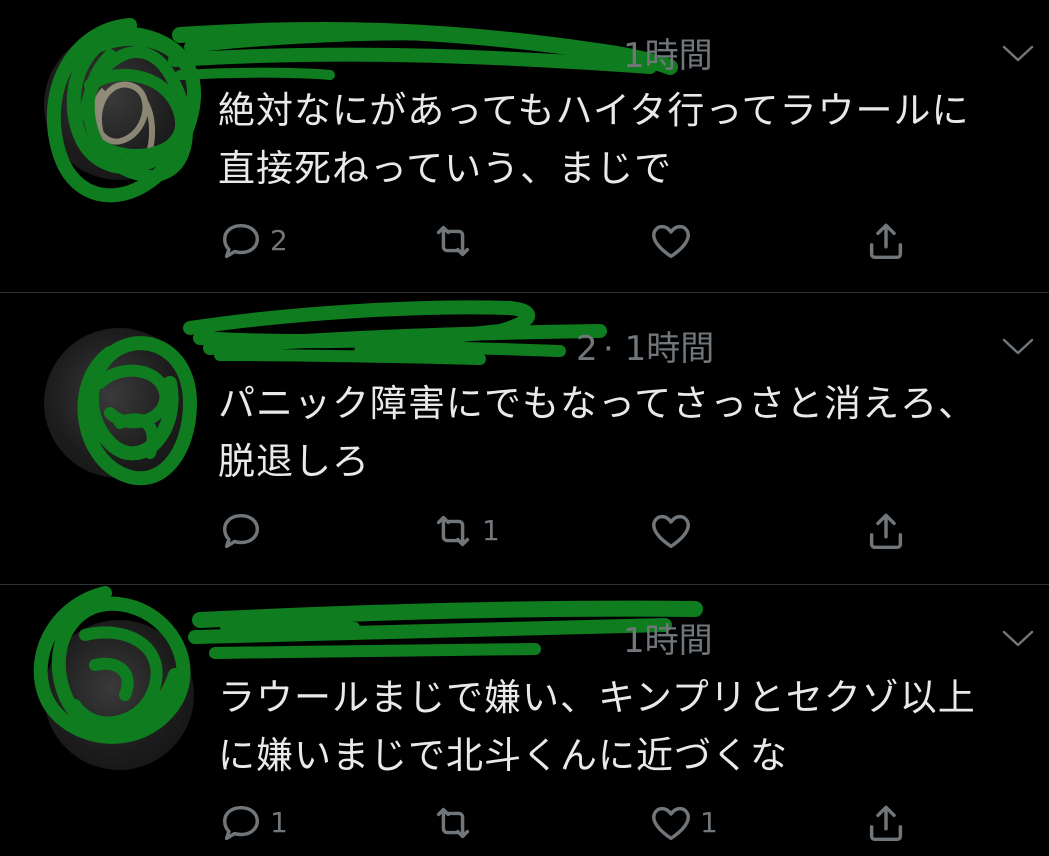  What do you see at coordinates (594, 110) in the screenshot?
I see `tweet-text-line: 絶対なにがあってもハイタ行ってラウールに` at bounding box center [594, 110].